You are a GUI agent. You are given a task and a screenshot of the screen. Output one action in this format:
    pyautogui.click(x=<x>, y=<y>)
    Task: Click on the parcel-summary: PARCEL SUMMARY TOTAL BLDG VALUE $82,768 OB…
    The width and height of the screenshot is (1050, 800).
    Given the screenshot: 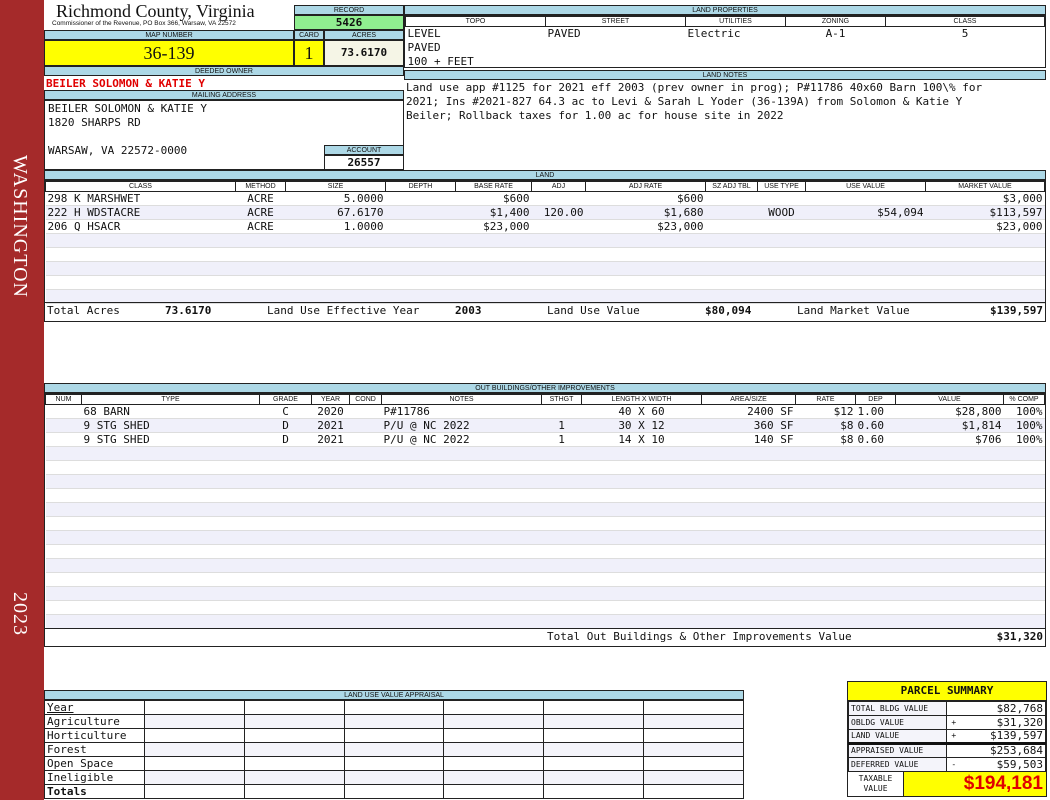 What is the action you would take?
    pyautogui.click(x=947, y=739)
    